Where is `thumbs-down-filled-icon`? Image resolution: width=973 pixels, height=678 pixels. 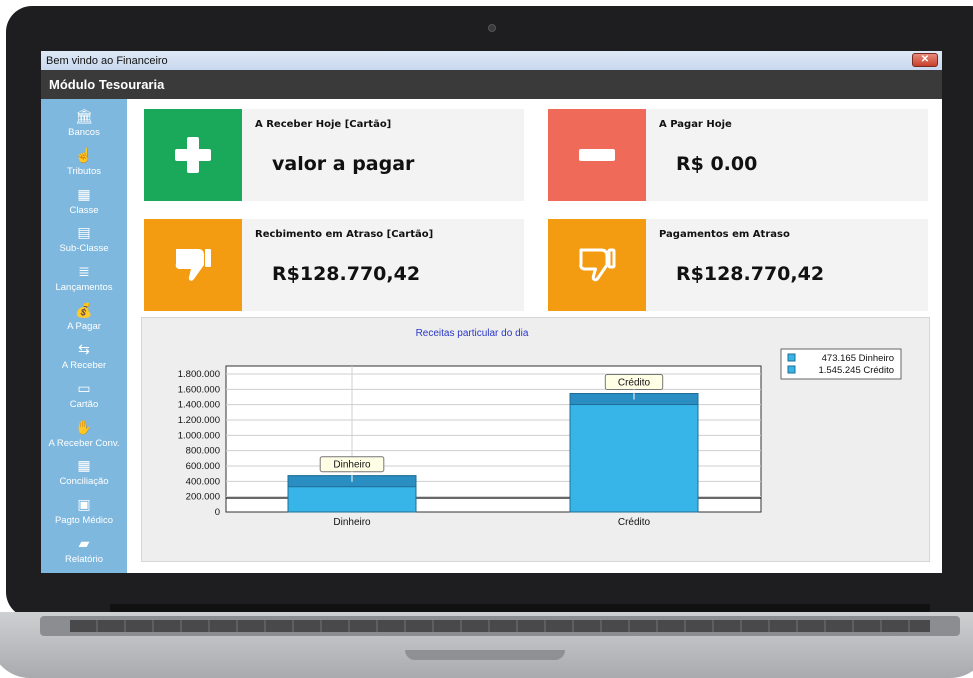
thumbs-down-filled-icon is located at coordinates (193, 265).